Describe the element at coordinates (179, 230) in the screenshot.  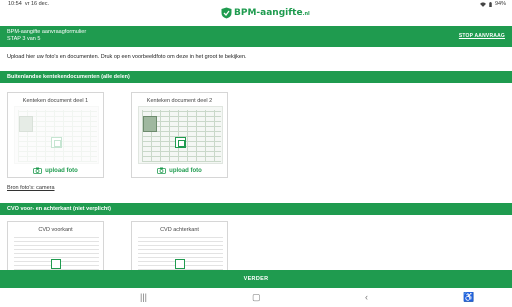
I see `card-title: CVD achterkant` at that location.